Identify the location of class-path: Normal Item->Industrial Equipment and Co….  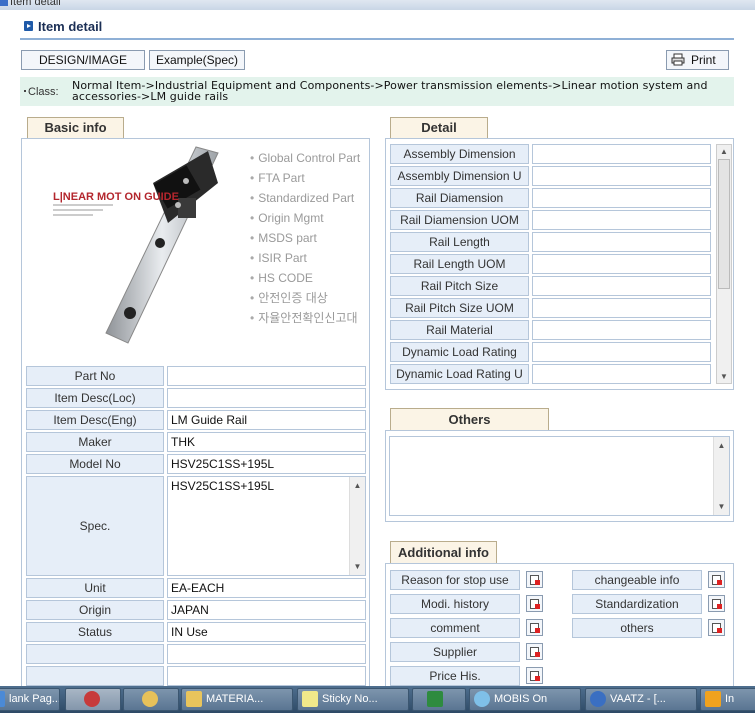
(390, 91).